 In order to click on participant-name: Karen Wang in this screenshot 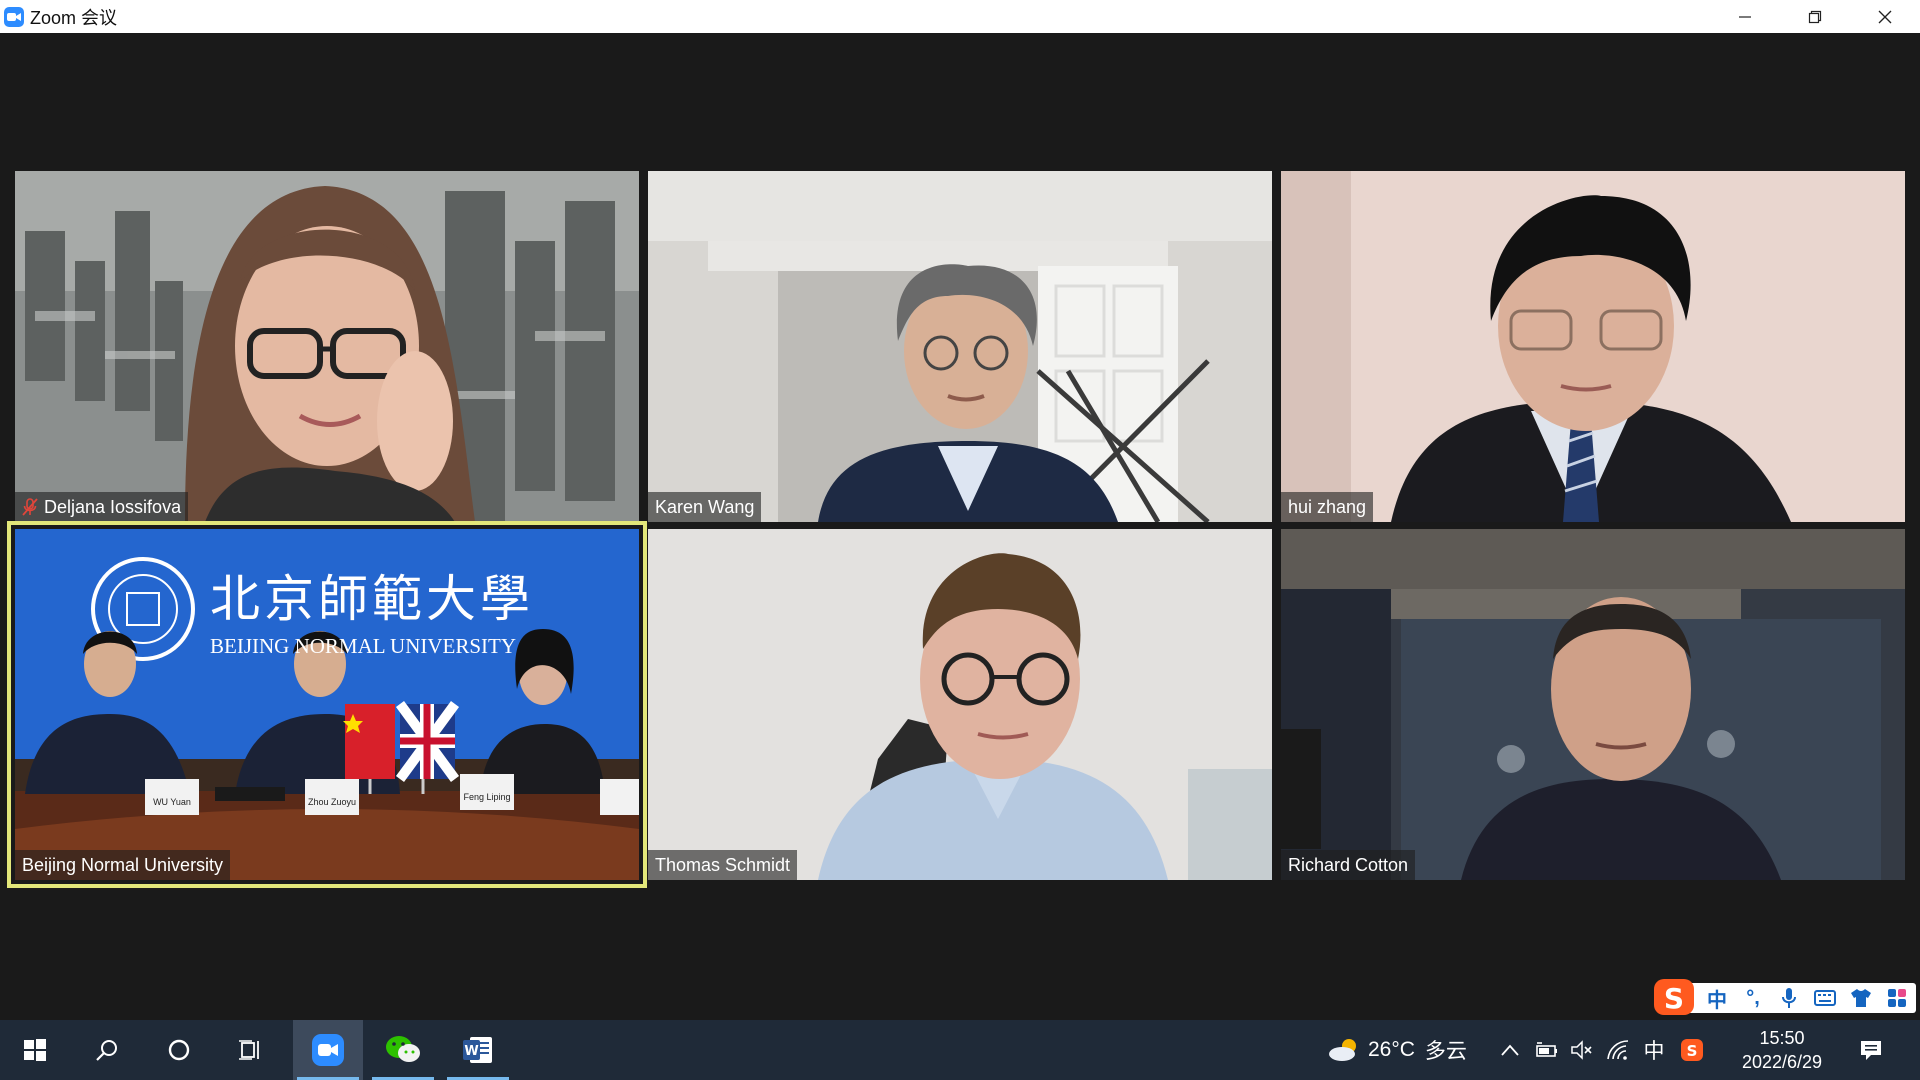, I will do `click(705, 506)`.